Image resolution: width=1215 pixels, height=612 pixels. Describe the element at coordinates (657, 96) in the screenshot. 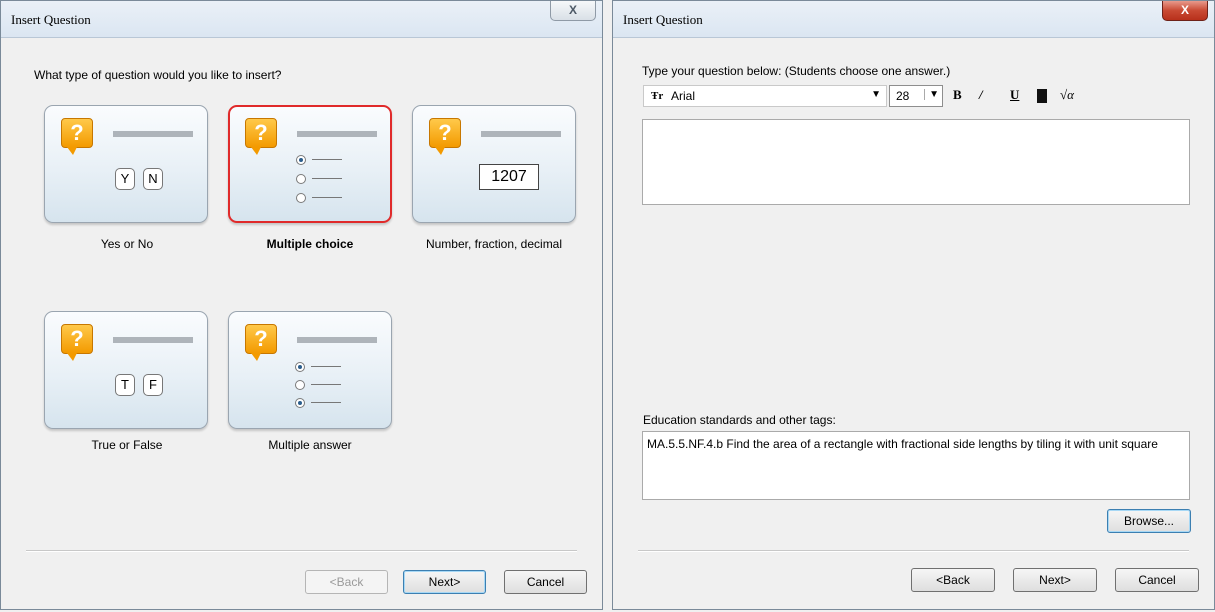

I see `font-icon: Ŧr` at that location.